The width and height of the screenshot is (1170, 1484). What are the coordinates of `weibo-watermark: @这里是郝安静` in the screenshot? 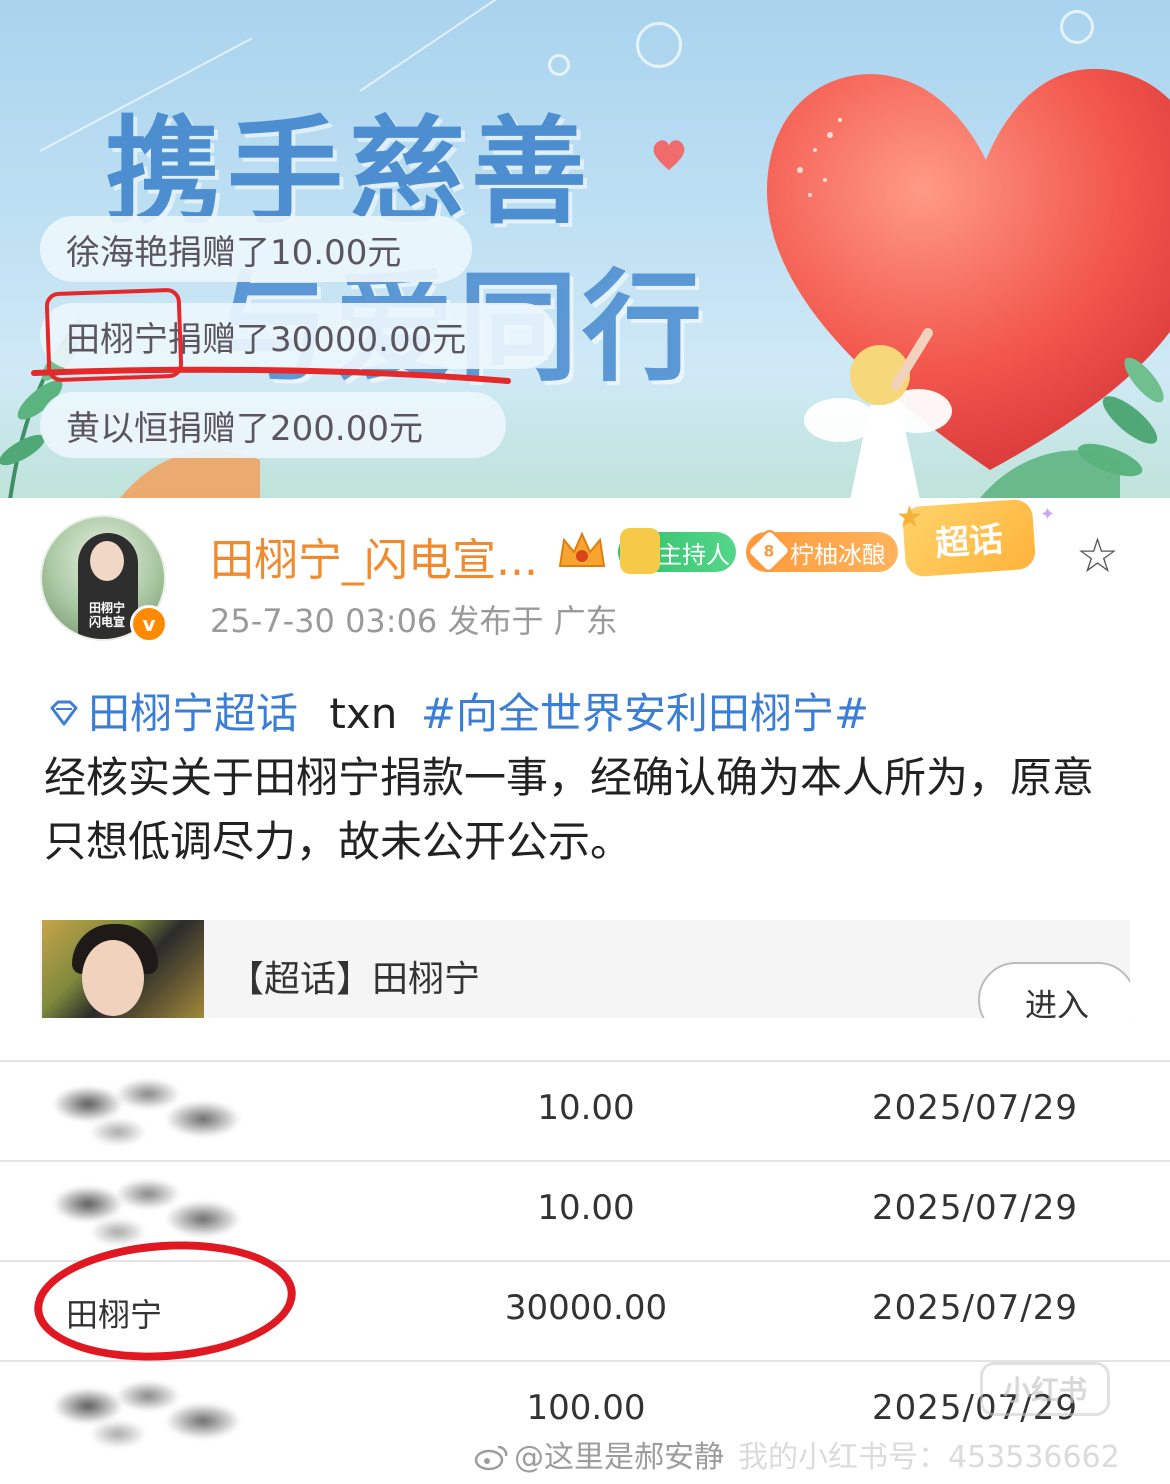 It's located at (599, 1454).